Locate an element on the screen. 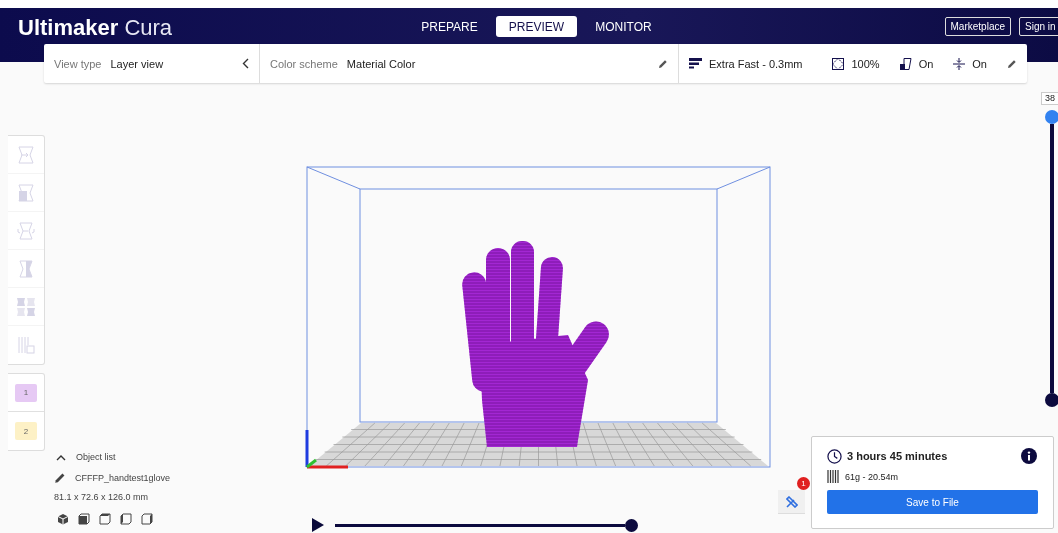 Image resolution: width=1058 pixels, height=533 pixels. stage-tab: PREVIEW is located at coordinates (536, 26).